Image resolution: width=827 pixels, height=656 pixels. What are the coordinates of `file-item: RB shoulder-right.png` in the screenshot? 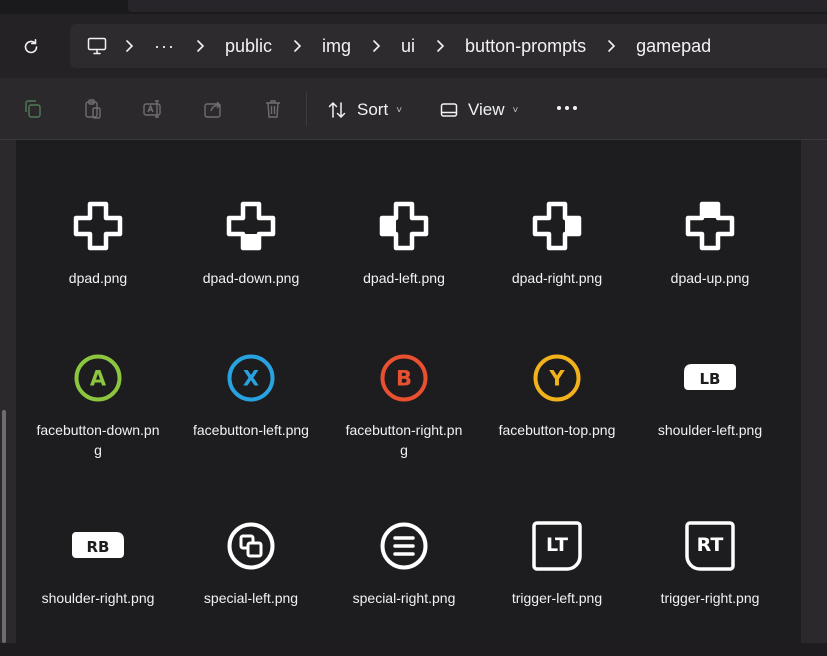 It's located at (98, 581).